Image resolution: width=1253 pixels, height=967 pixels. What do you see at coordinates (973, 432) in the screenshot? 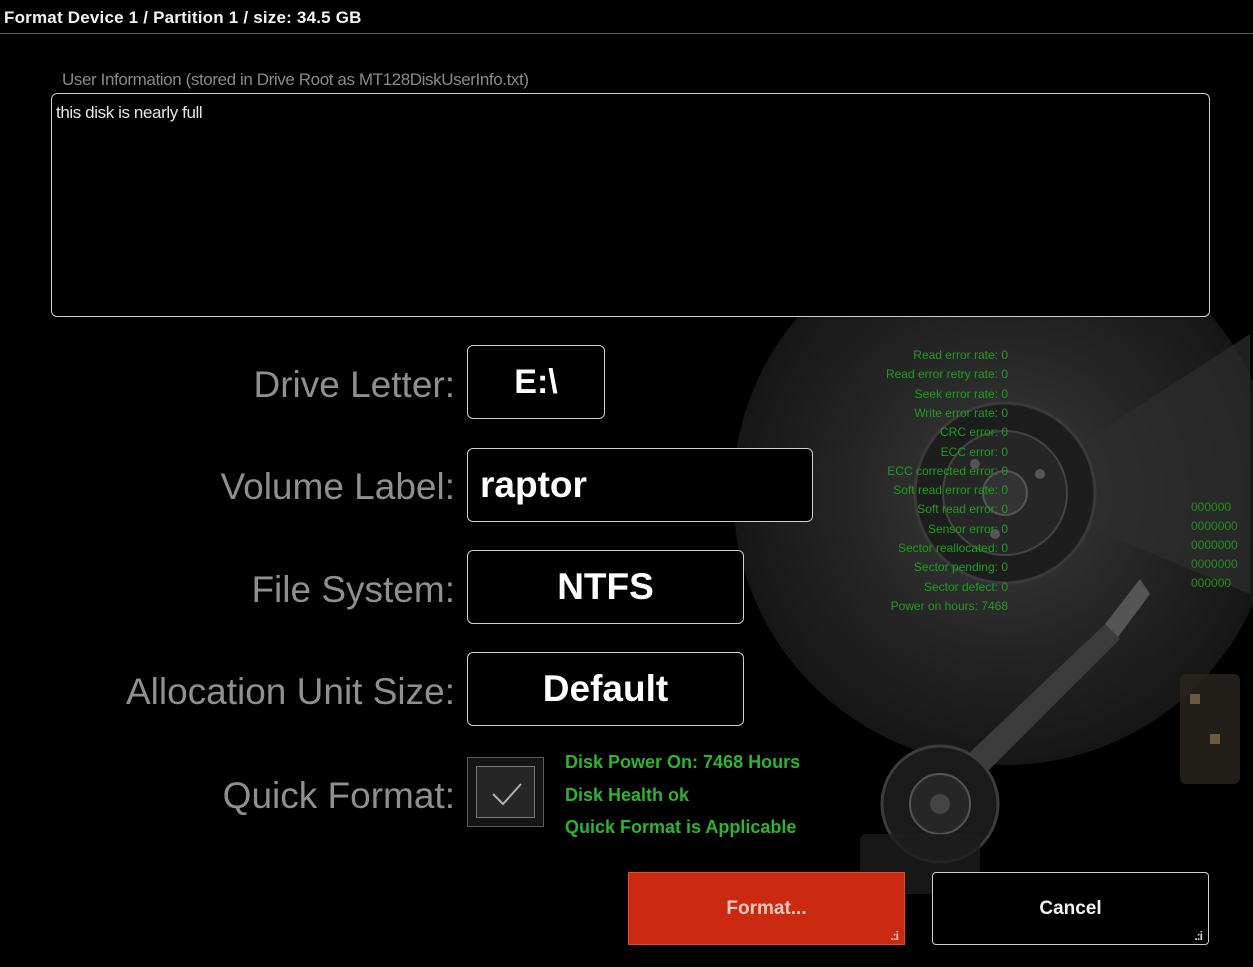
I see `smart-line: CRC error: 0` at bounding box center [973, 432].